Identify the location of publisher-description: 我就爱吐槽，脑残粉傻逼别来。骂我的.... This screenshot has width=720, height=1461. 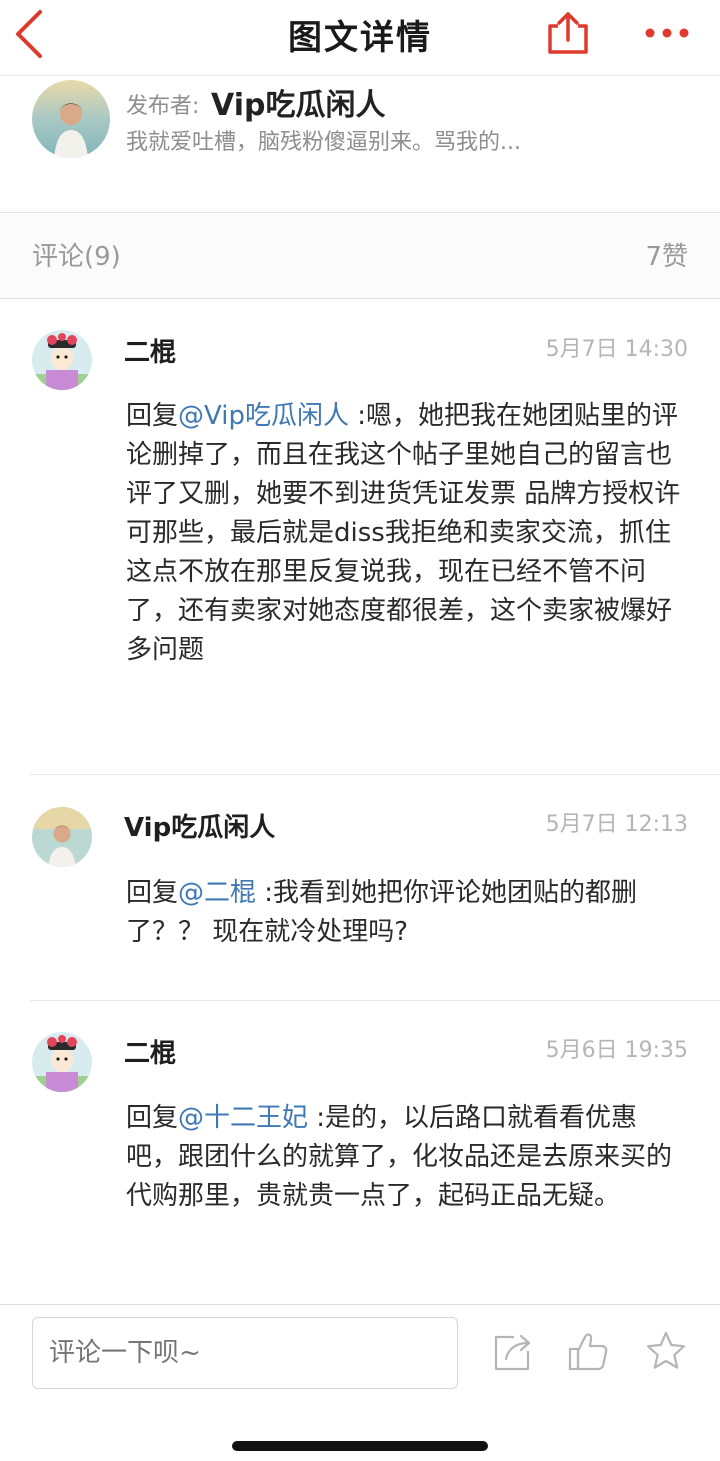
(323, 142).